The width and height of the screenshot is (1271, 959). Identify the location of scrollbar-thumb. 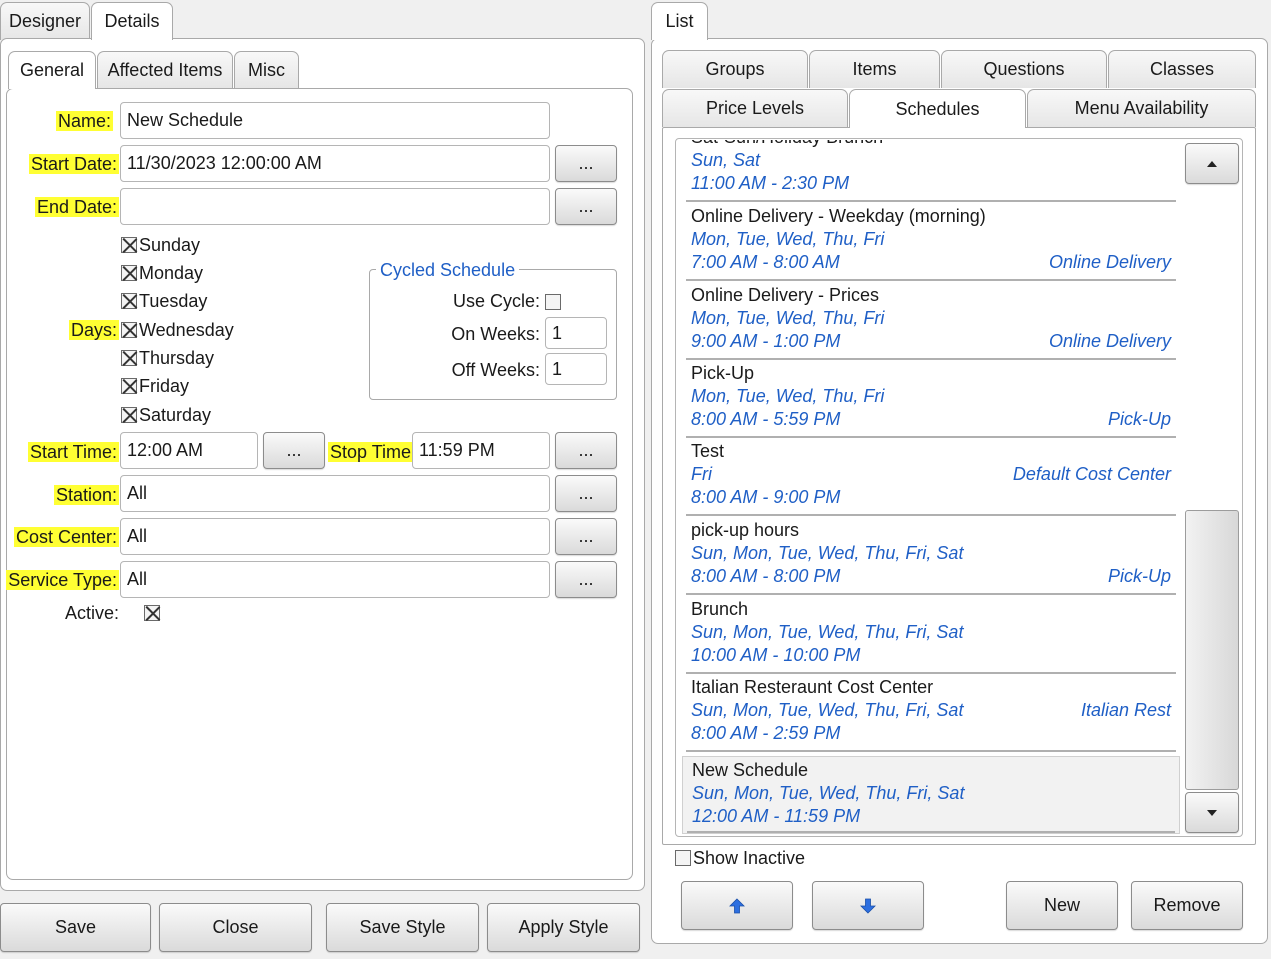
(1212, 650).